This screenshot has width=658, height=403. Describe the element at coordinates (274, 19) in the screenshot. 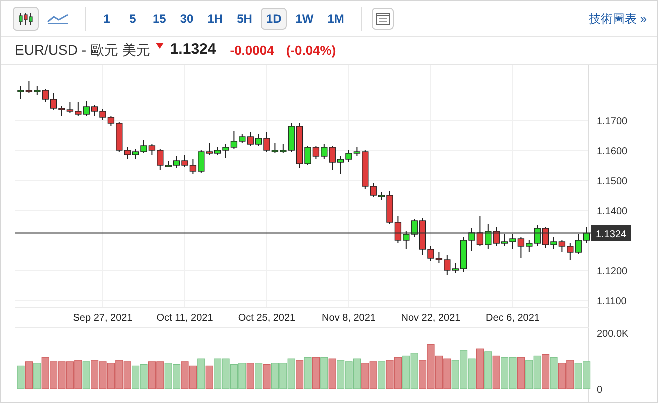

I see `interval-button: 1D` at that location.